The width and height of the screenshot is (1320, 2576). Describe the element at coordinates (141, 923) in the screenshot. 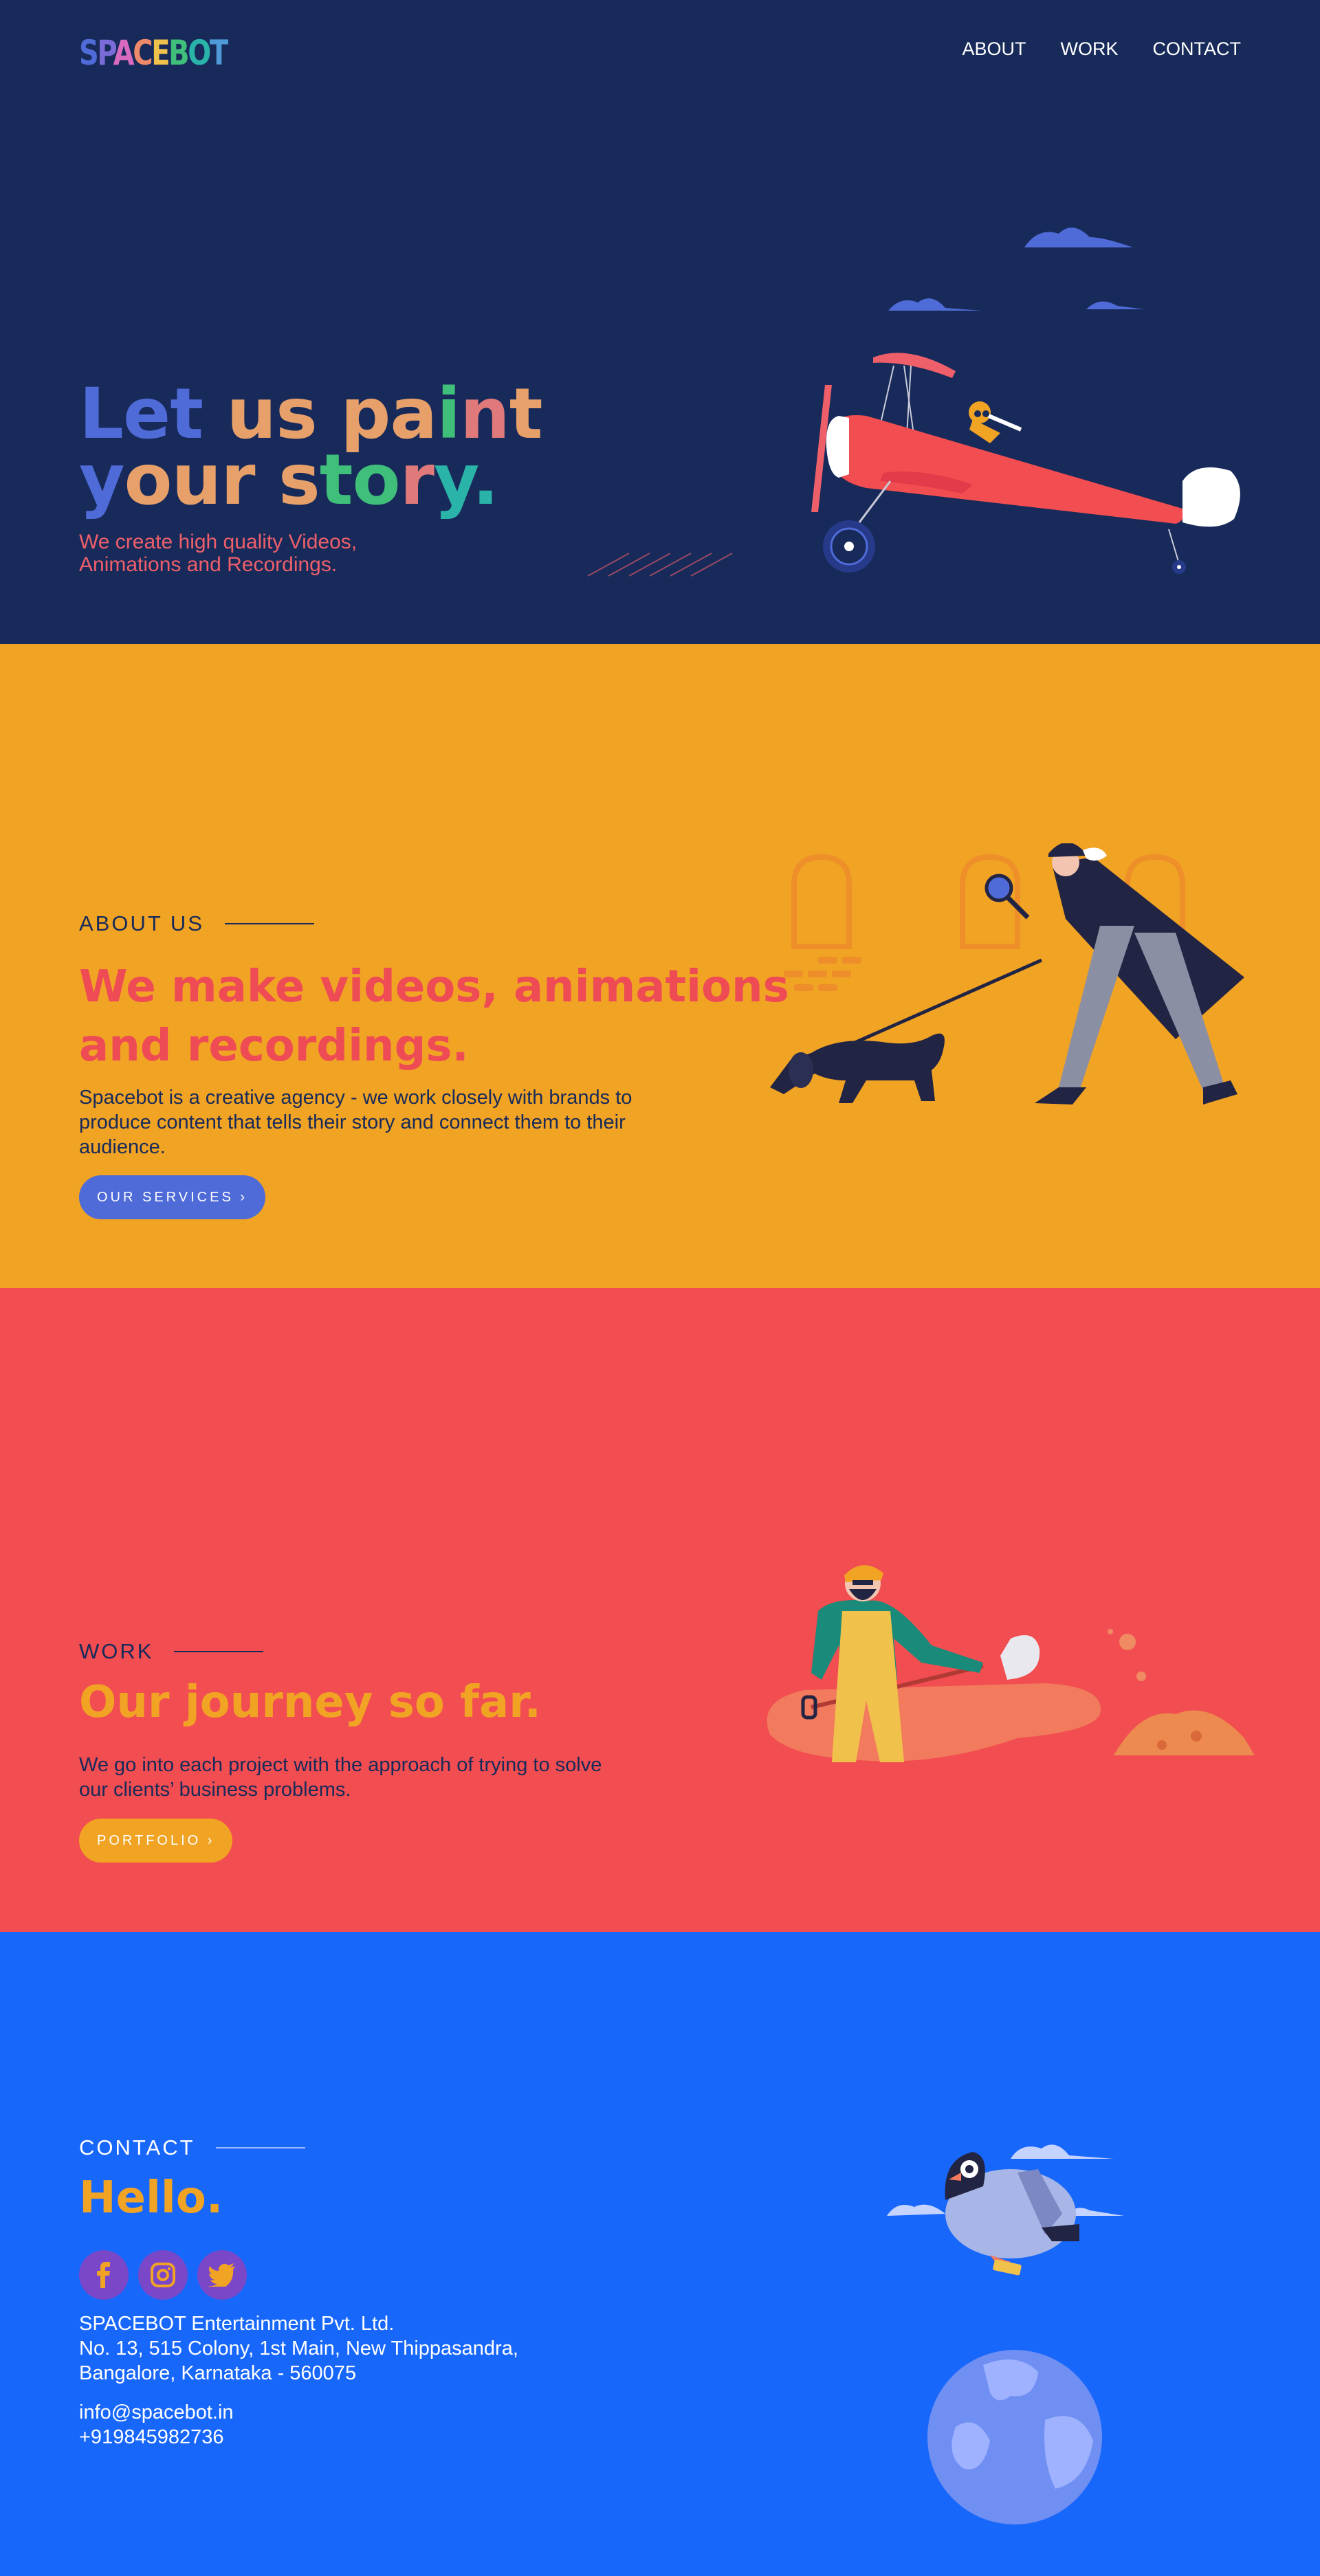

I see `about-label-text: ABOUT US` at that location.